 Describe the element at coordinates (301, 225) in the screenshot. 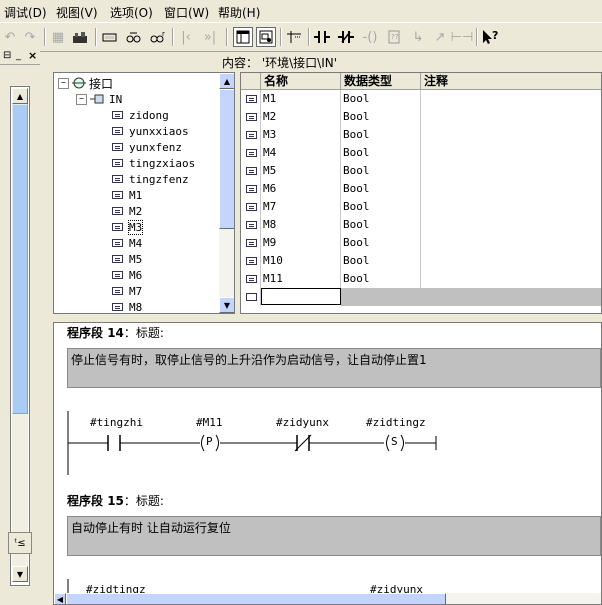

I see `cell-name: M8` at that location.